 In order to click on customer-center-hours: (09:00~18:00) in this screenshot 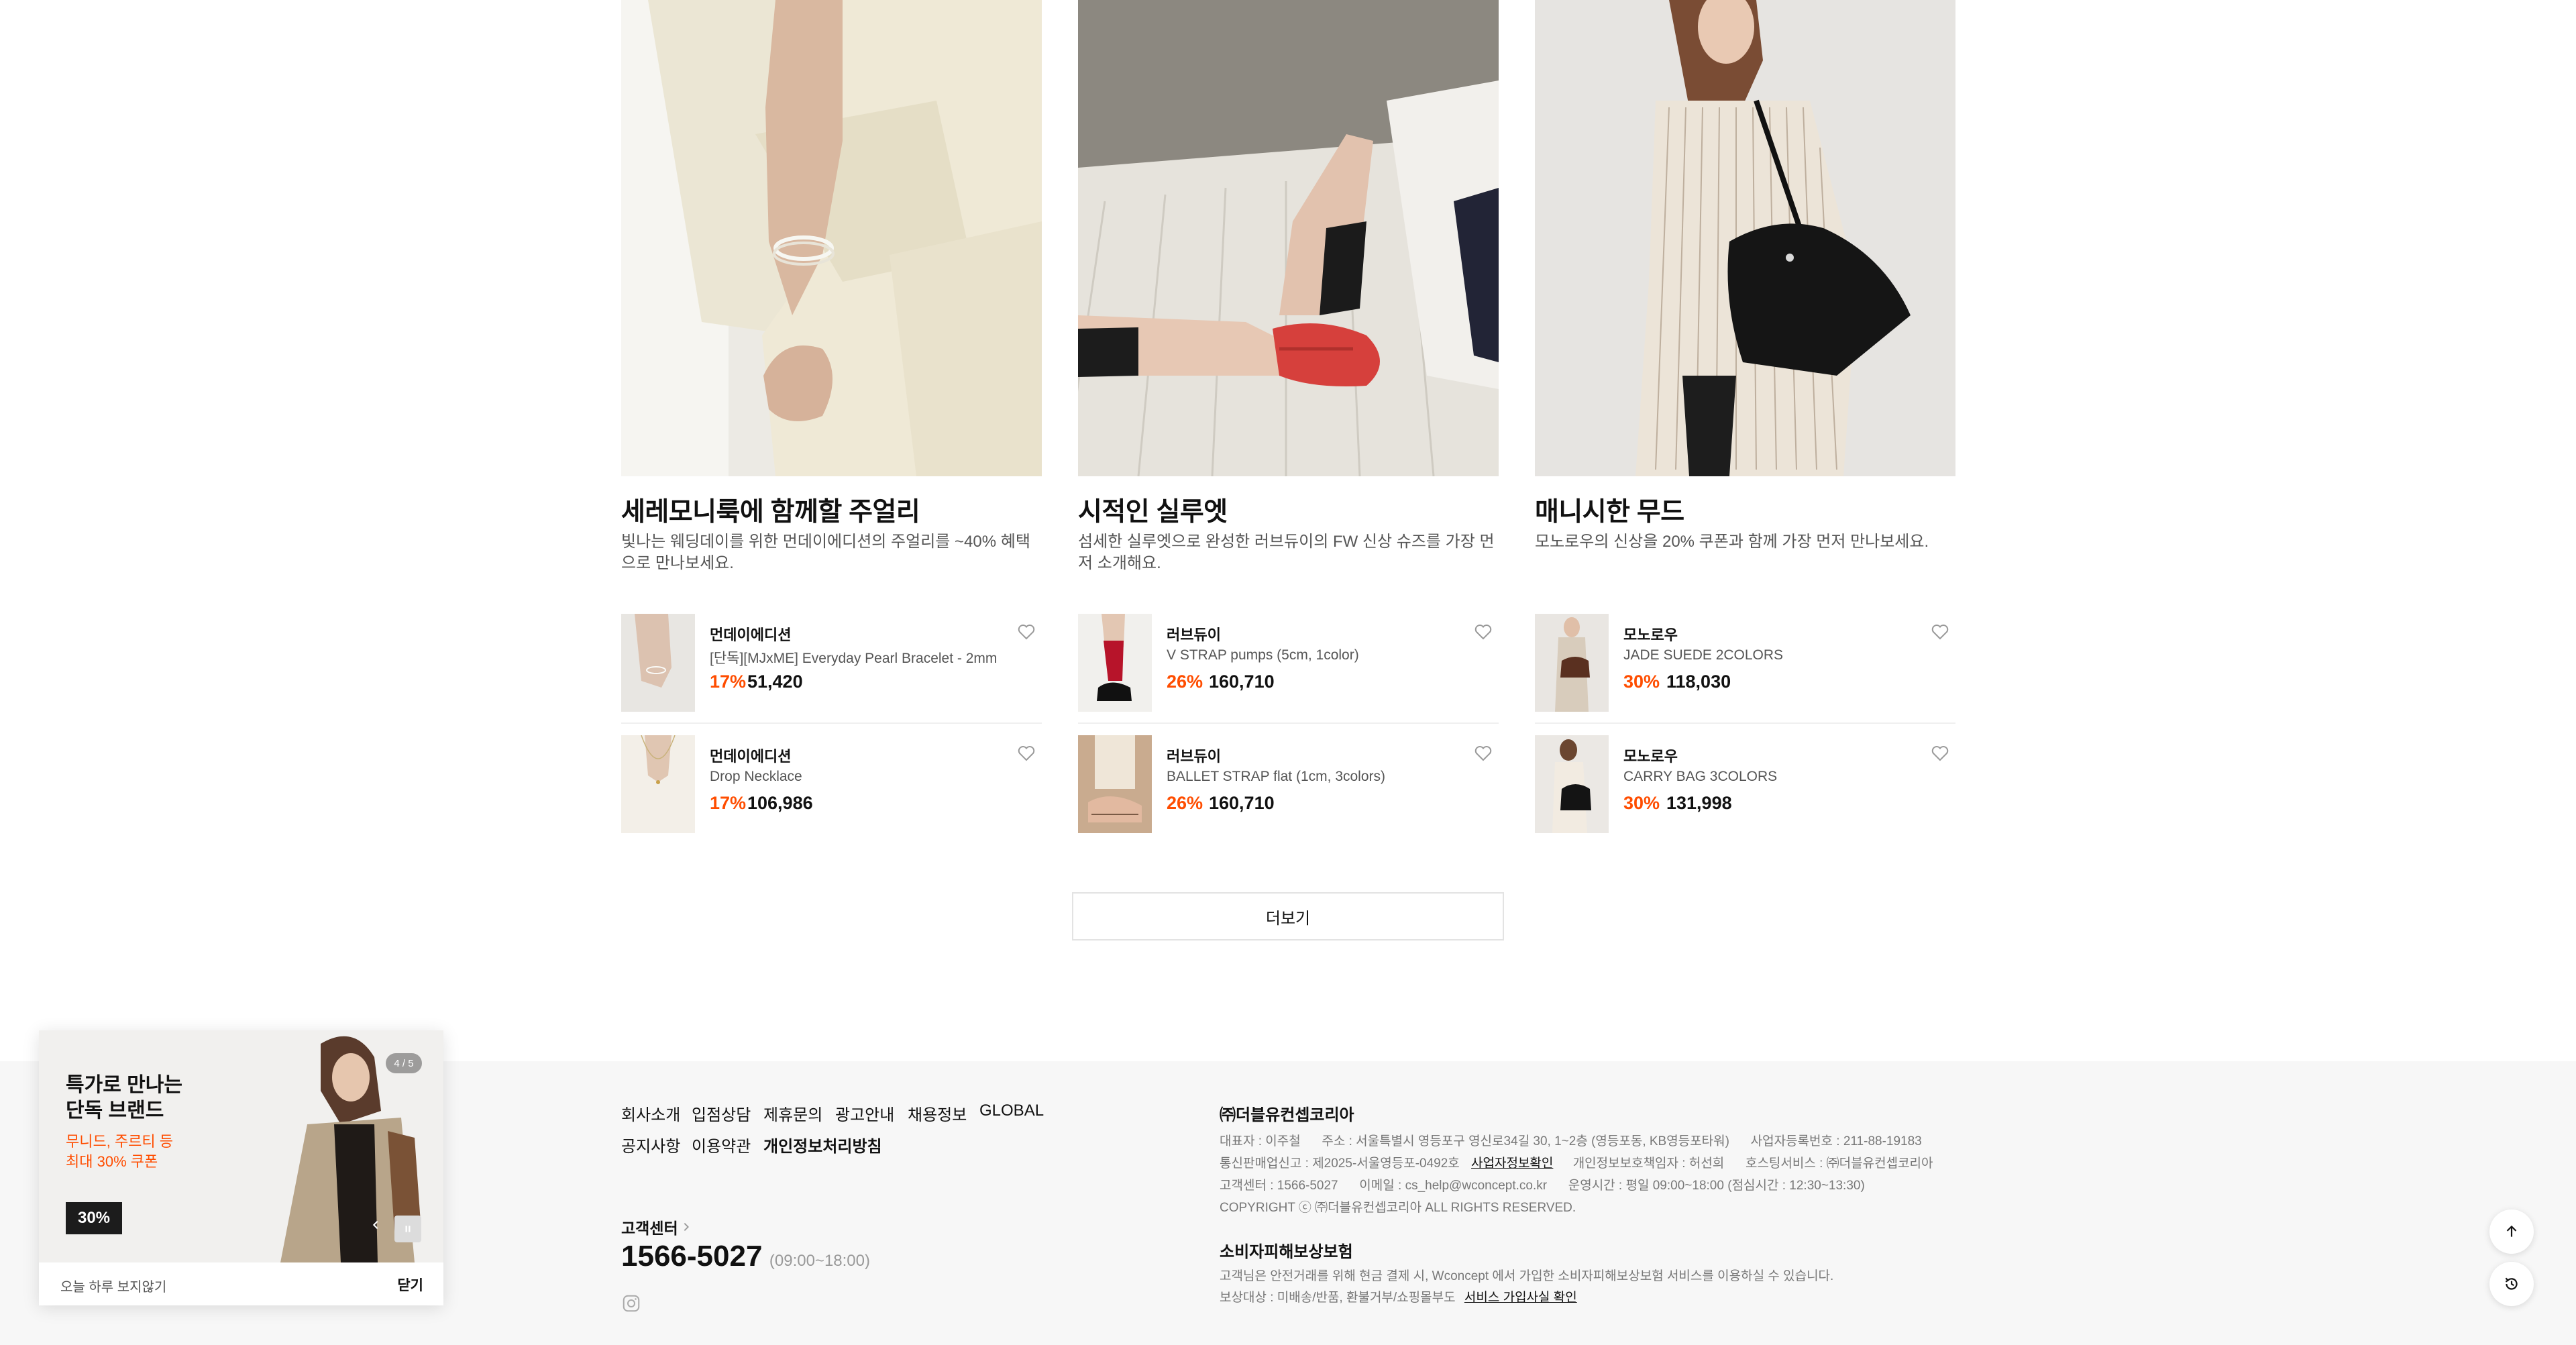, I will do `click(819, 1261)`.